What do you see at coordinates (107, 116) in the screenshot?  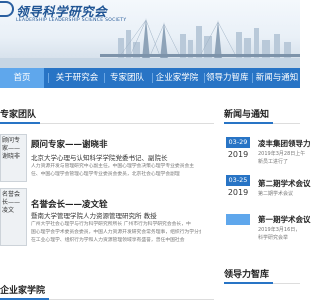 I see `experts-section-header: 专家团队` at bounding box center [107, 116].